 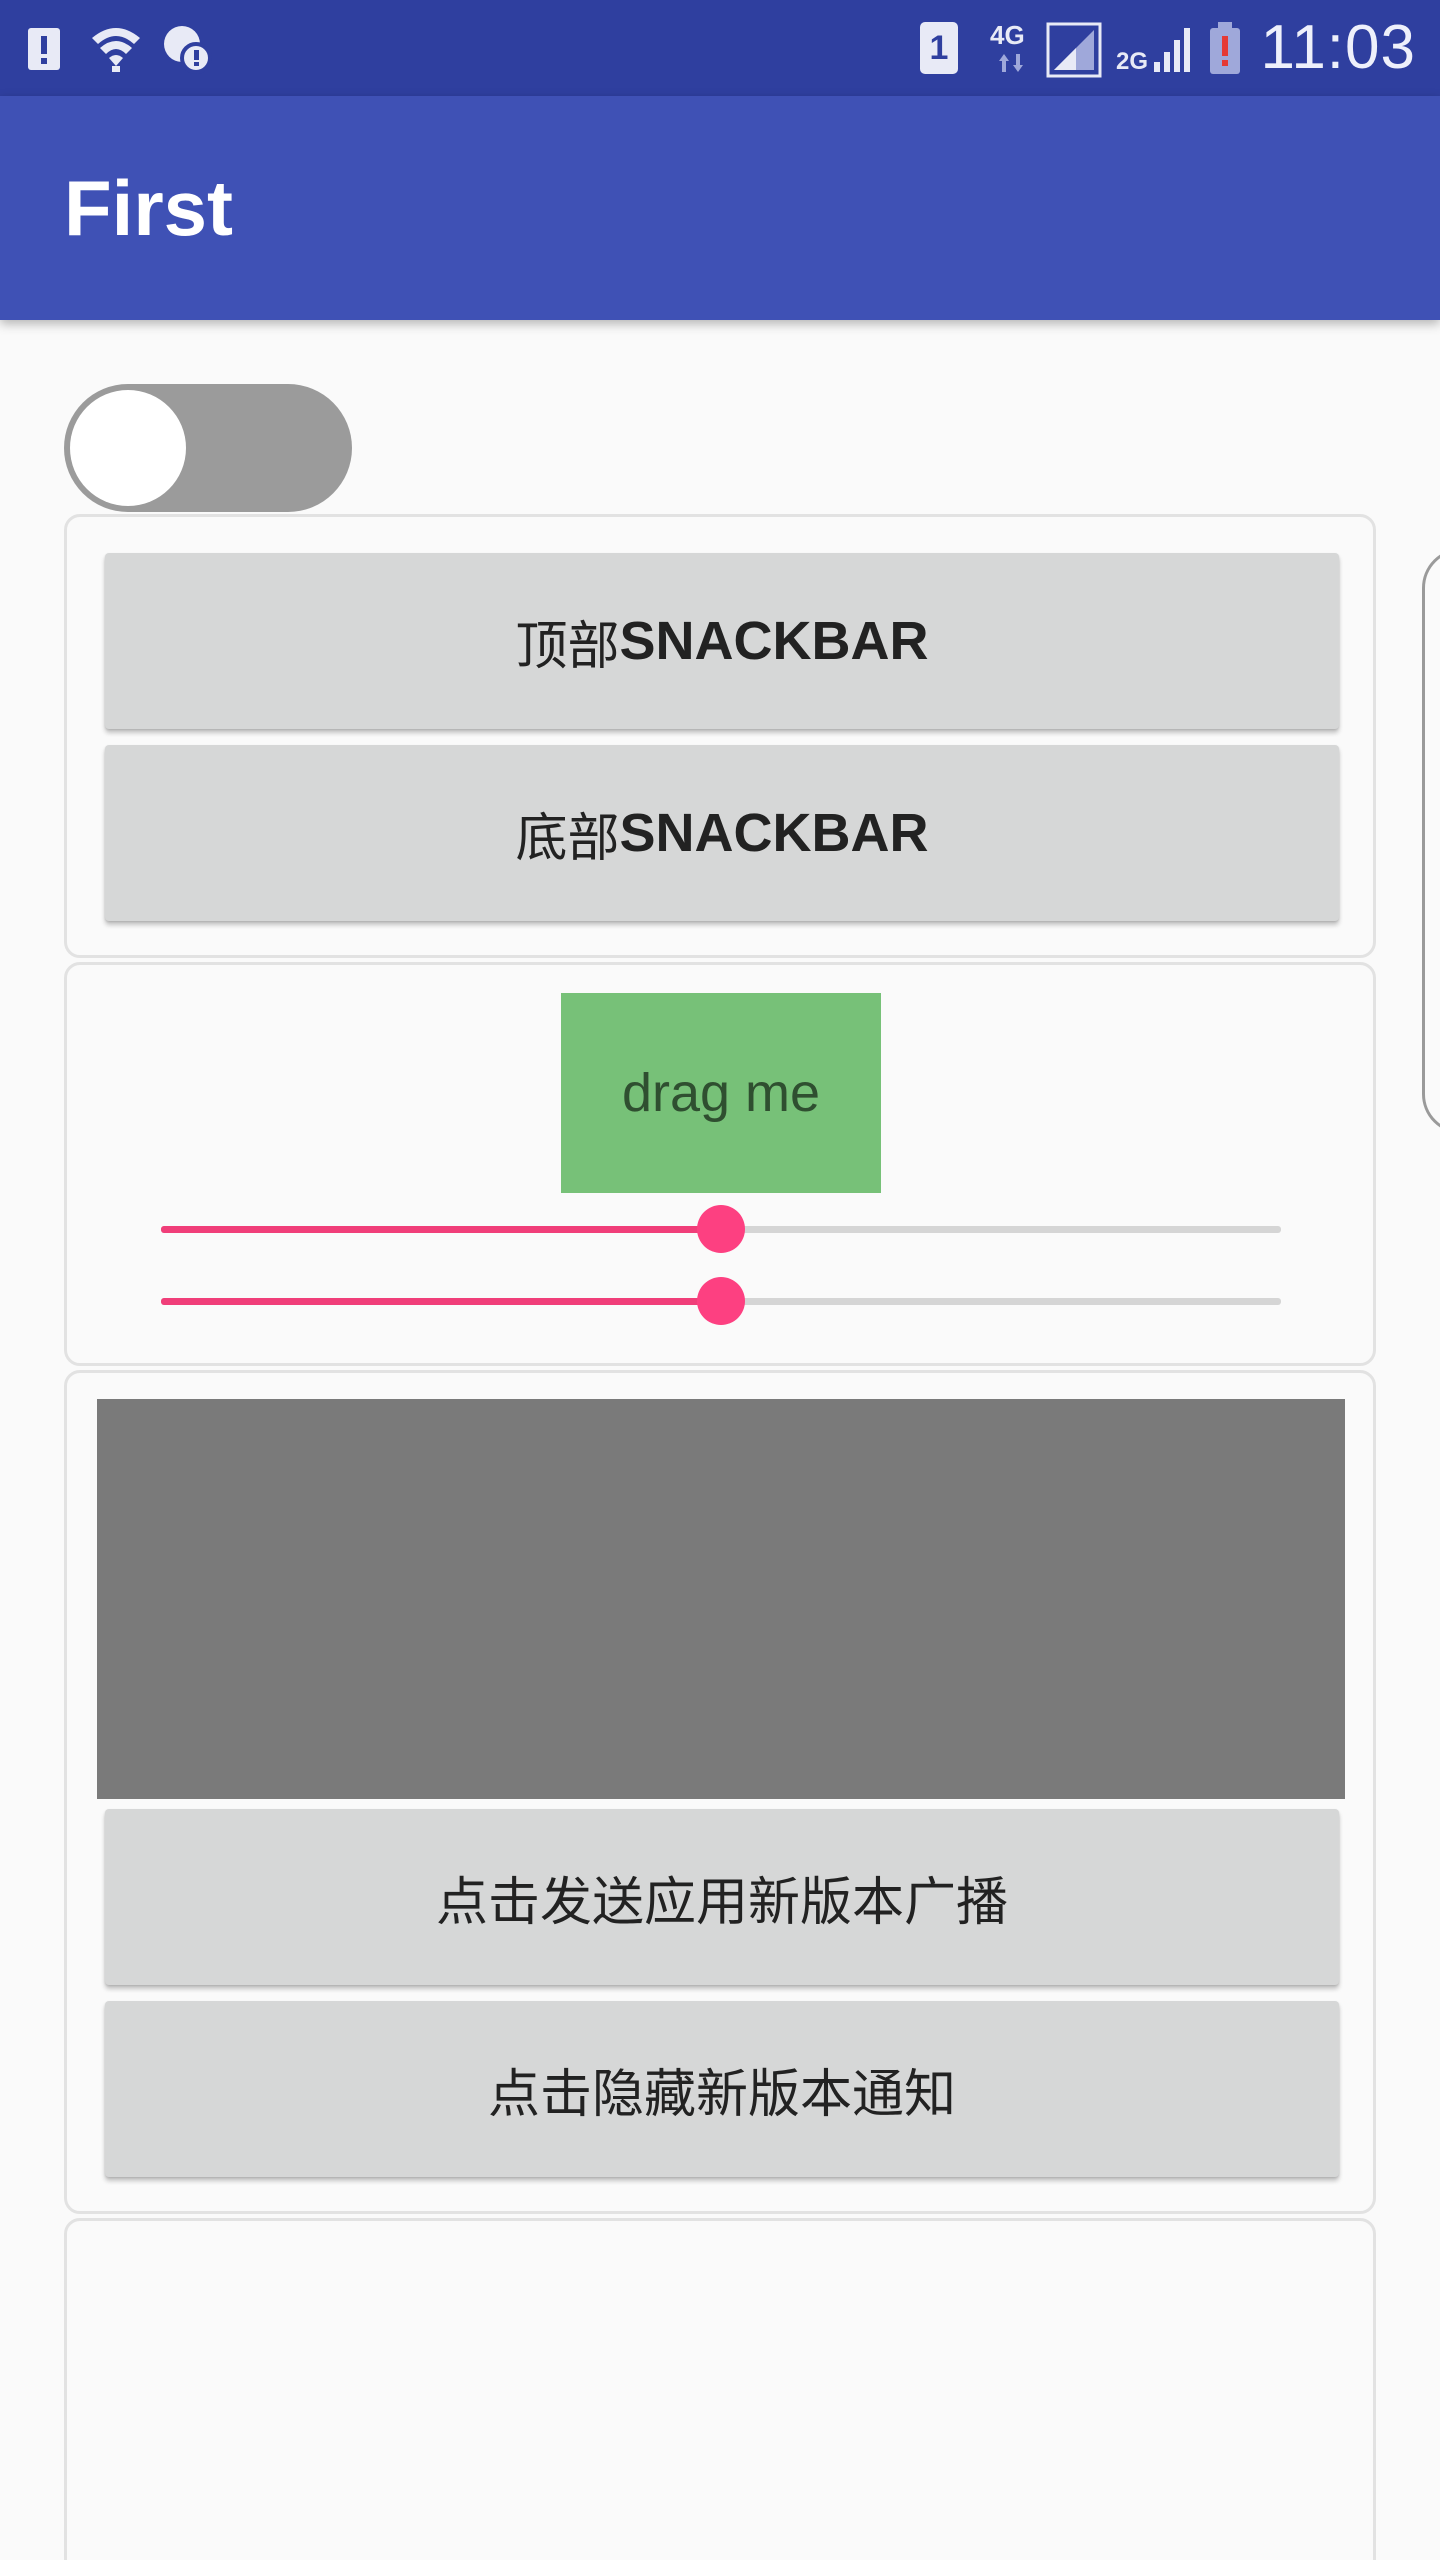 I want to click on signal-icon, so click(x=1074, y=50).